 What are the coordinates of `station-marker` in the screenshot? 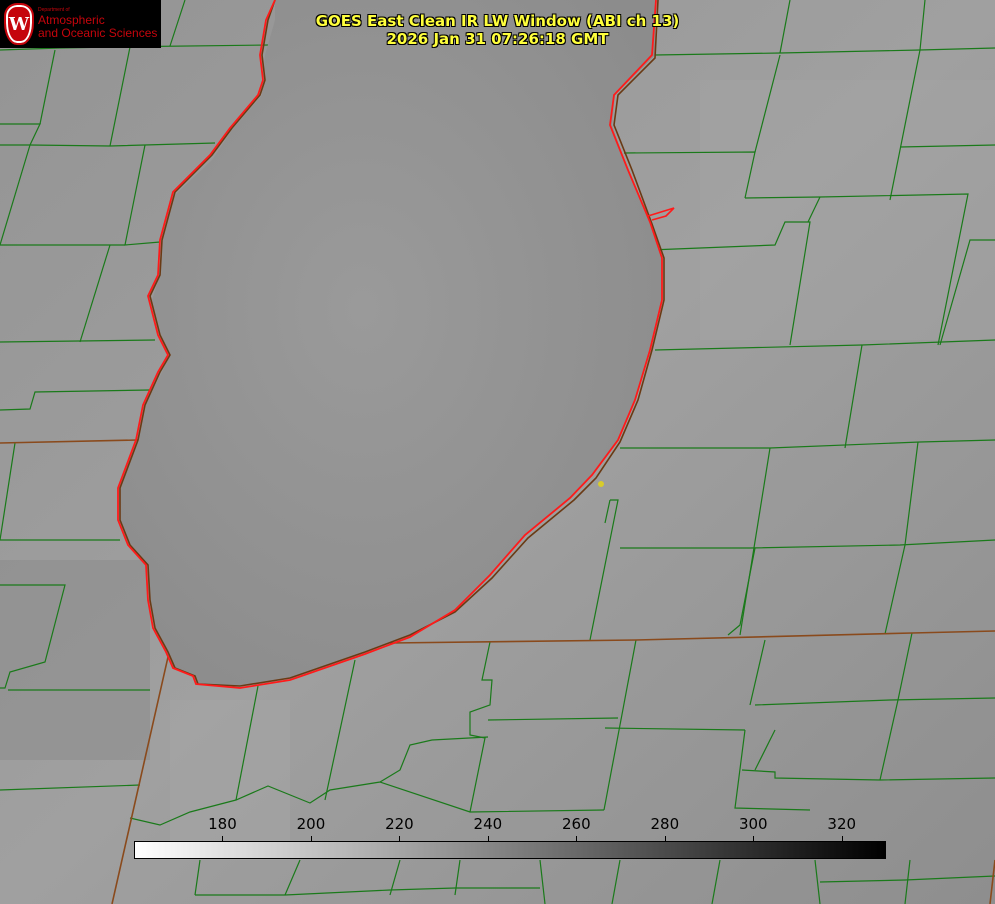 It's located at (601, 484).